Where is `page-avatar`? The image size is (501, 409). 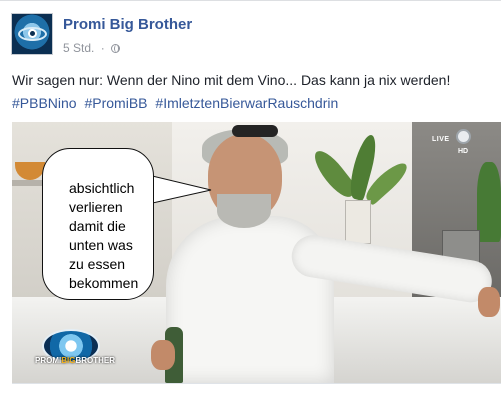
page-avatar is located at coordinates (32, 34).